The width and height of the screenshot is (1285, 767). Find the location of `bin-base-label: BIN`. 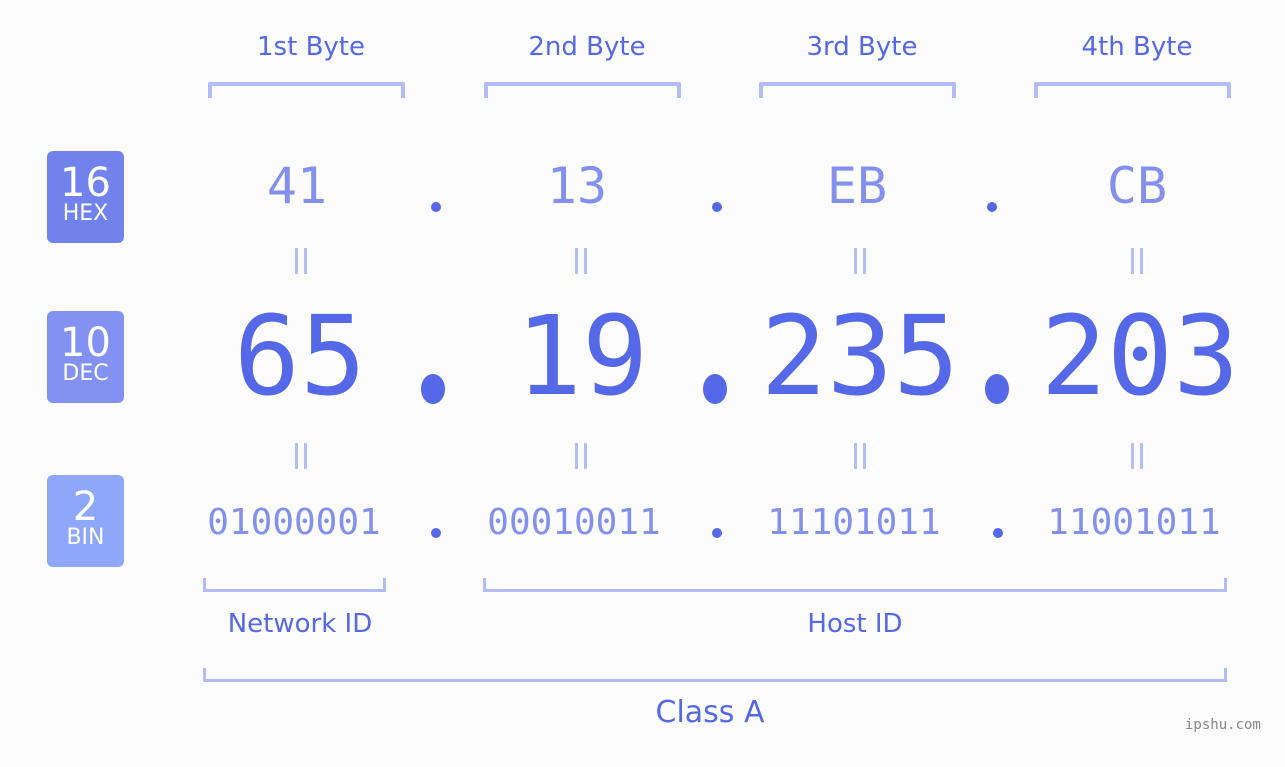

bin-base-label: BIN is located at coordinates (85, 537).